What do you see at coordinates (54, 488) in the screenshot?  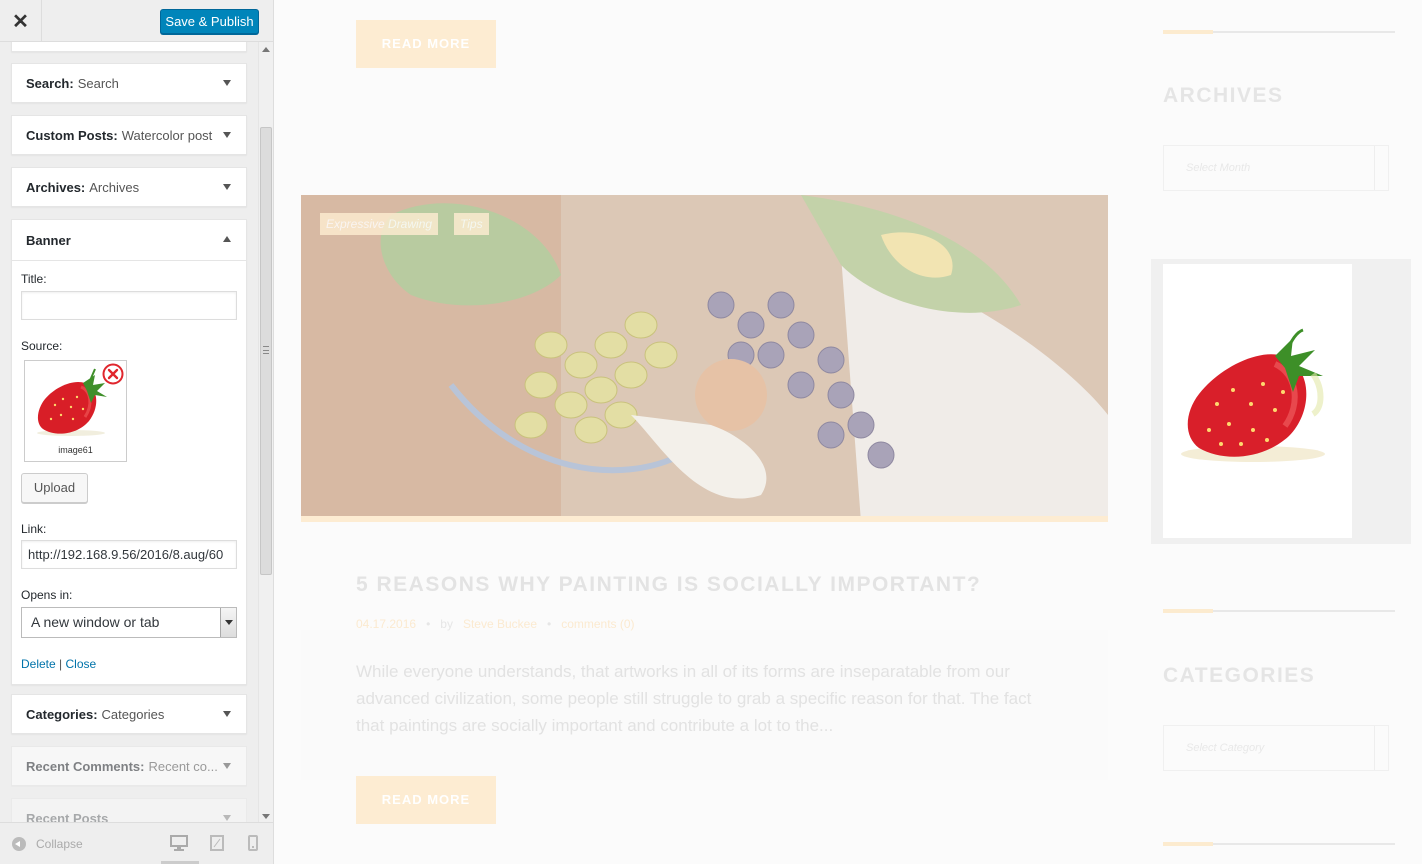 I see `upload-button: Upload` at bounding box center [54, 488].